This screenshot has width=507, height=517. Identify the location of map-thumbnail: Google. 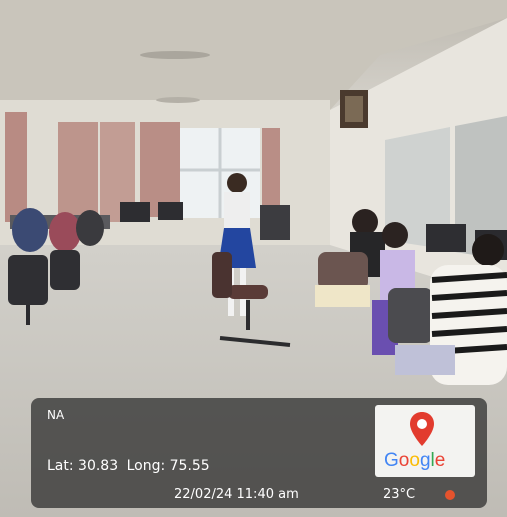
(425, 441).